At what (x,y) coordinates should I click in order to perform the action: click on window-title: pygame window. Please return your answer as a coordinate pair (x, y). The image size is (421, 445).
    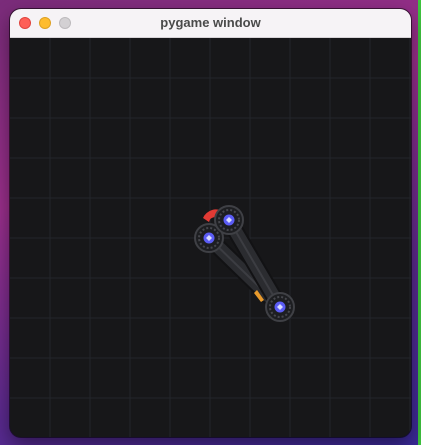
    Looking at the image, I should click on (210, 22).